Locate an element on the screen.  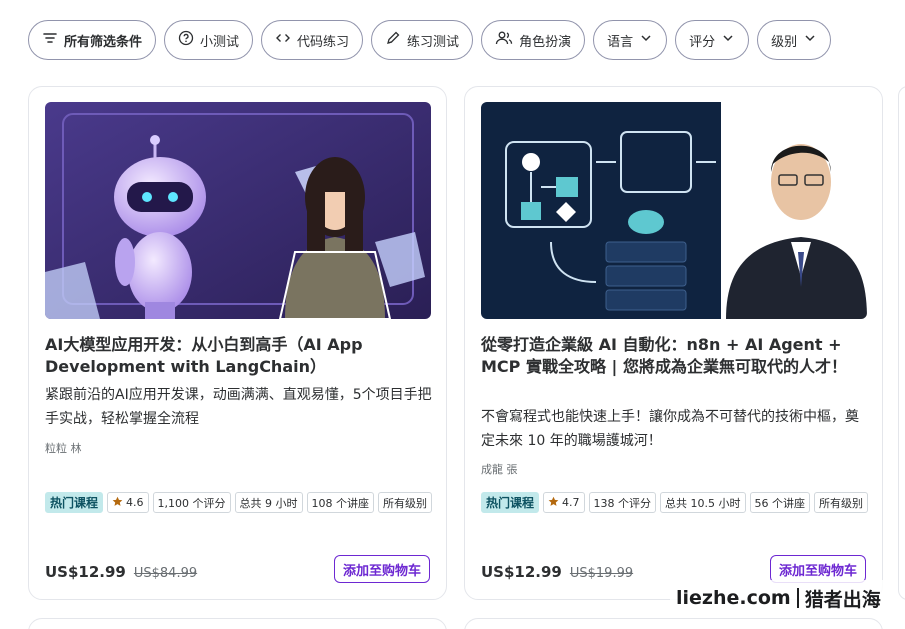
watermark-divider is located at coordinates (797, 598).